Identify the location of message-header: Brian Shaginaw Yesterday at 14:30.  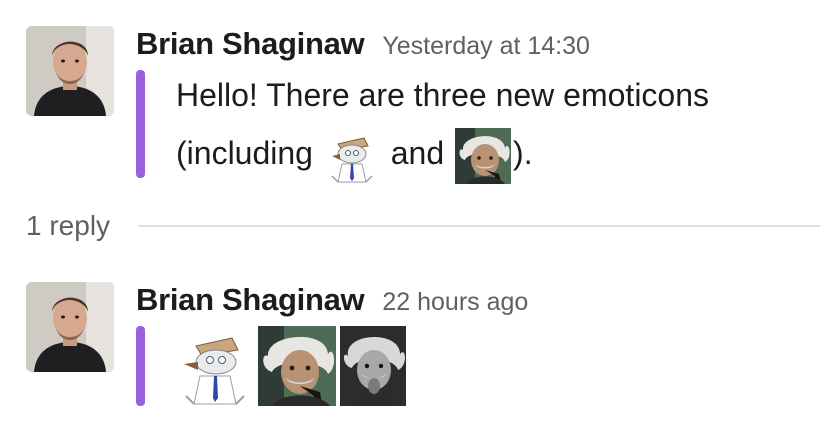
(363, 44).